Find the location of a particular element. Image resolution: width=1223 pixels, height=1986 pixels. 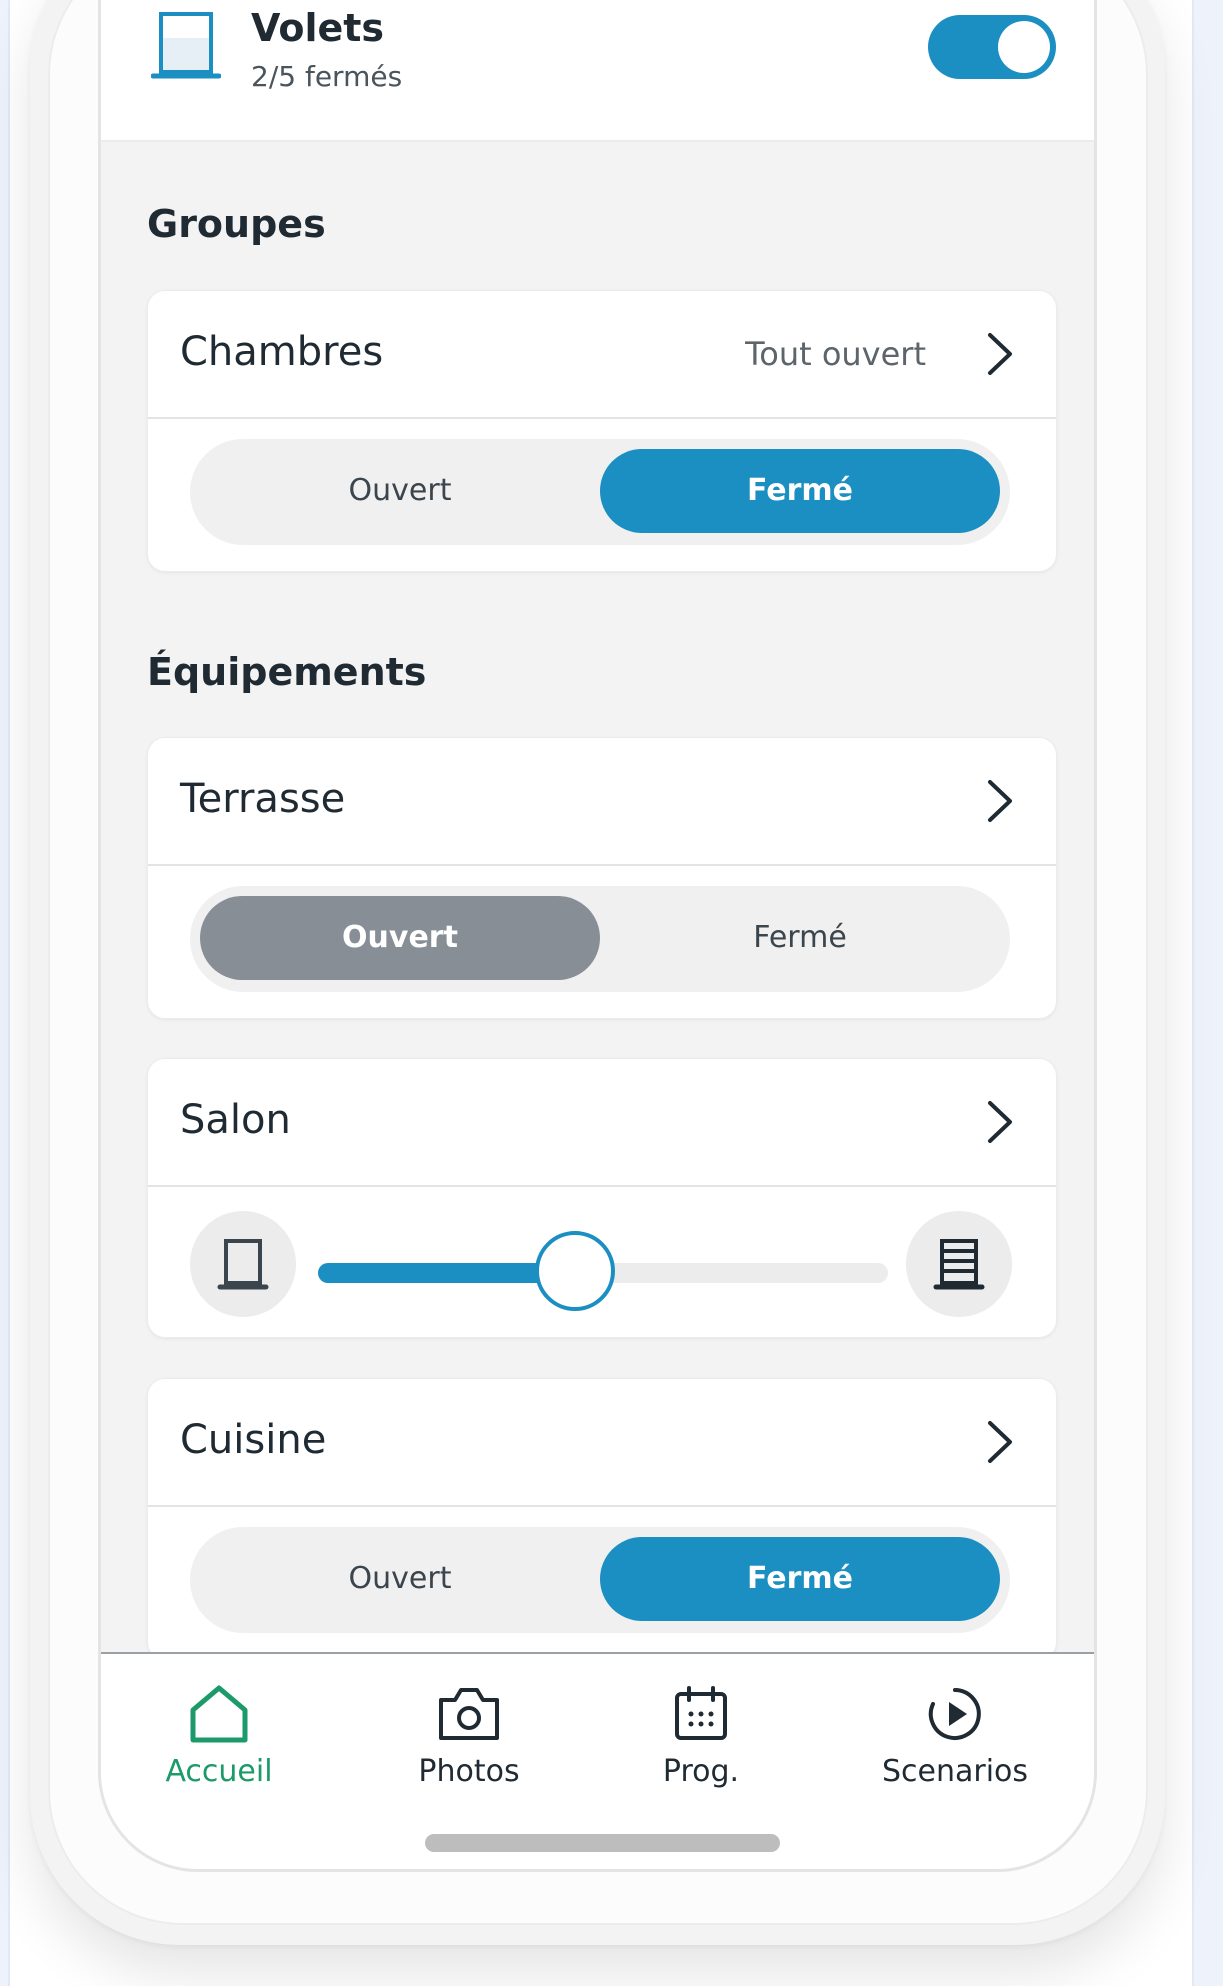

open-shutter-button is located at coordinates (243, 1264).